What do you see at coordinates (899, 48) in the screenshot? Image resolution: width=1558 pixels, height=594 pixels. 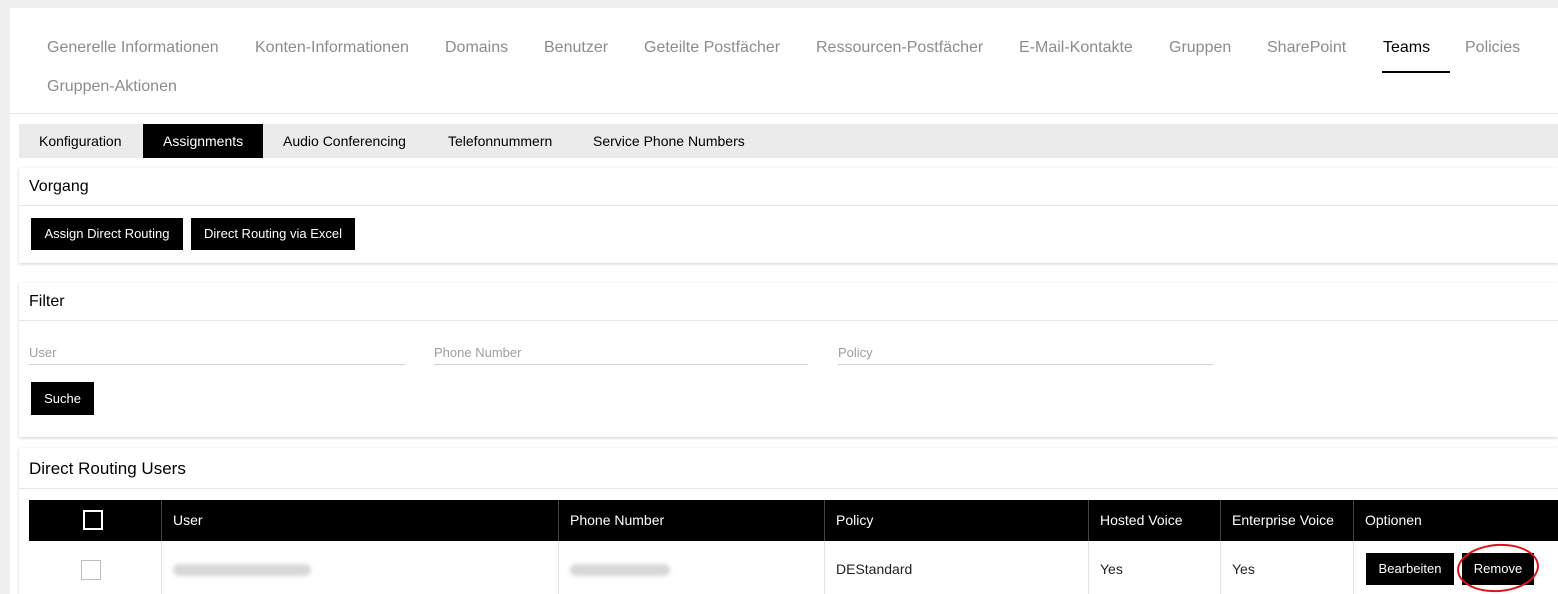 I see `nav-tab-ressourcen-postfaecher: Ressourcen-Postfächer` at bounding box center [899, 48].